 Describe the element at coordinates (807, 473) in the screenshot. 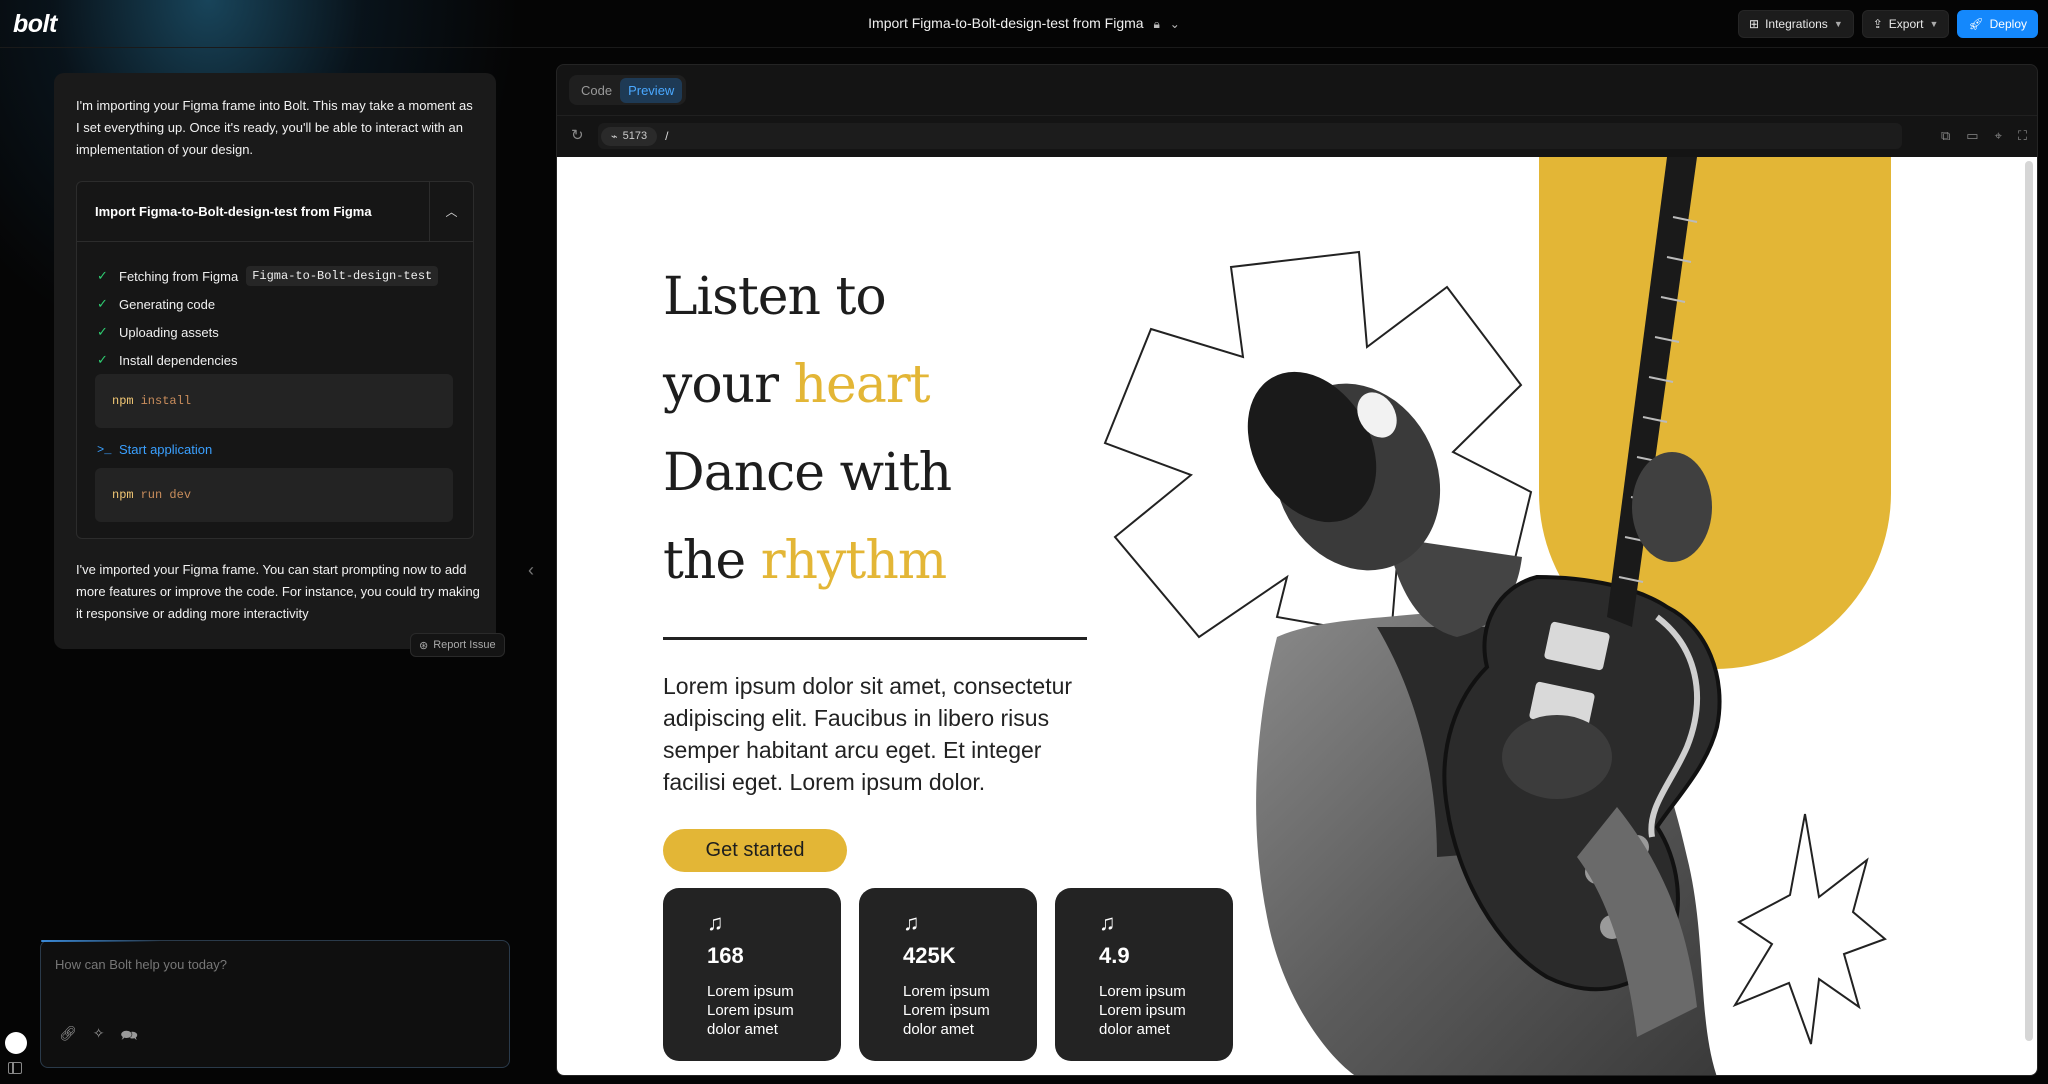

I see `headline-line-3: Dance with` at that location.